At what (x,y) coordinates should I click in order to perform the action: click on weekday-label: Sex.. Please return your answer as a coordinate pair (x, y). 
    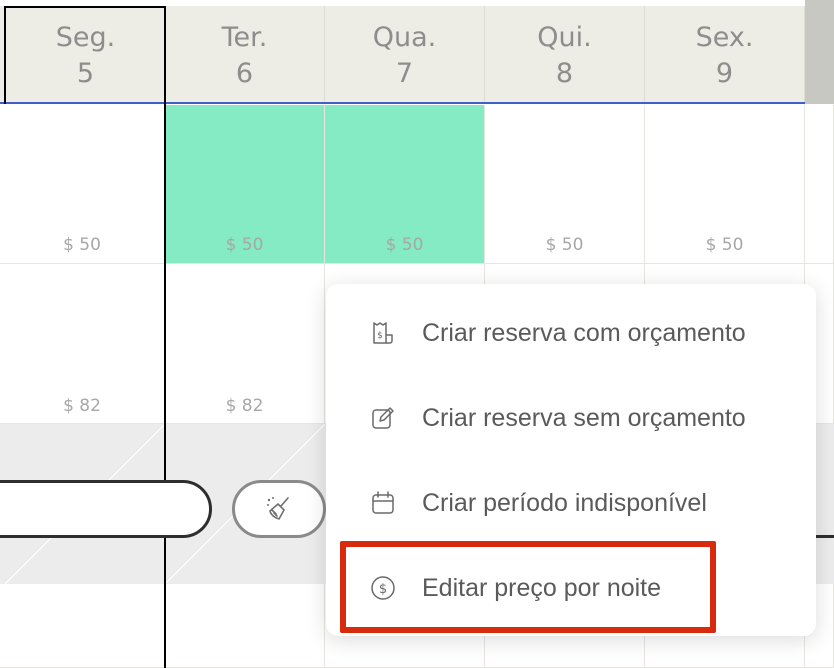
    Looking at the image, I should click on (724, 37).